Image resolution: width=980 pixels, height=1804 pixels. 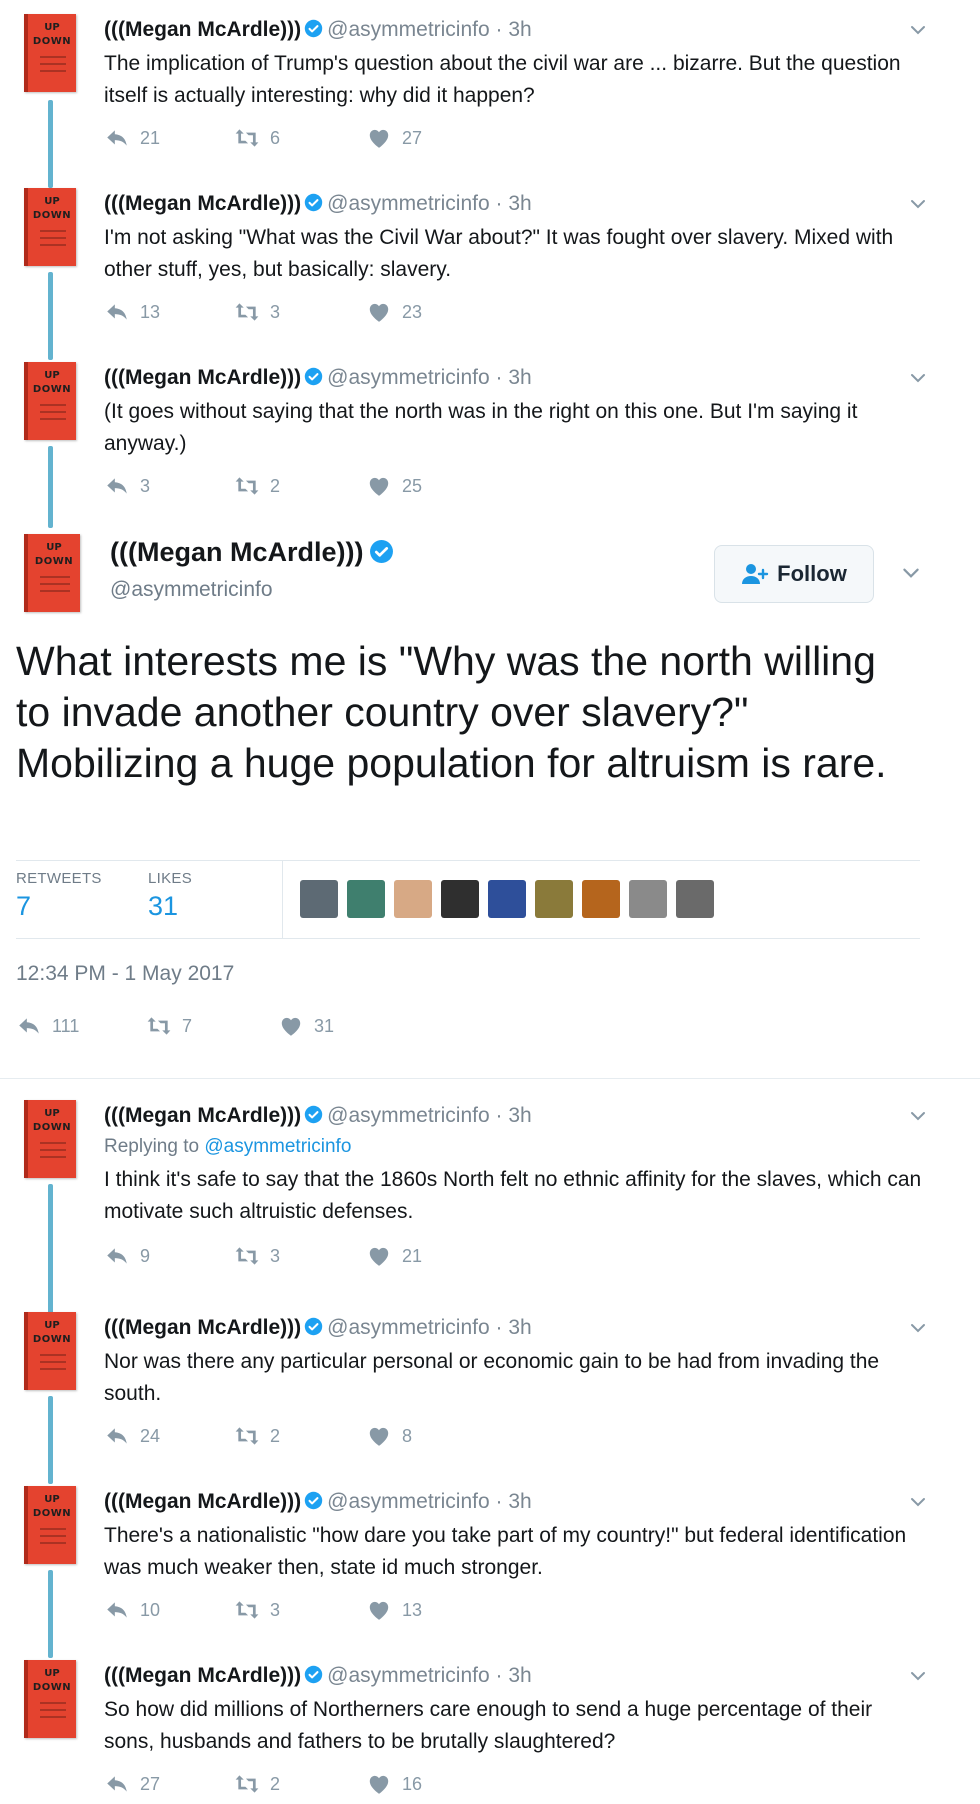 I want to click on retweet-icon, so click(x=247, y=1610).